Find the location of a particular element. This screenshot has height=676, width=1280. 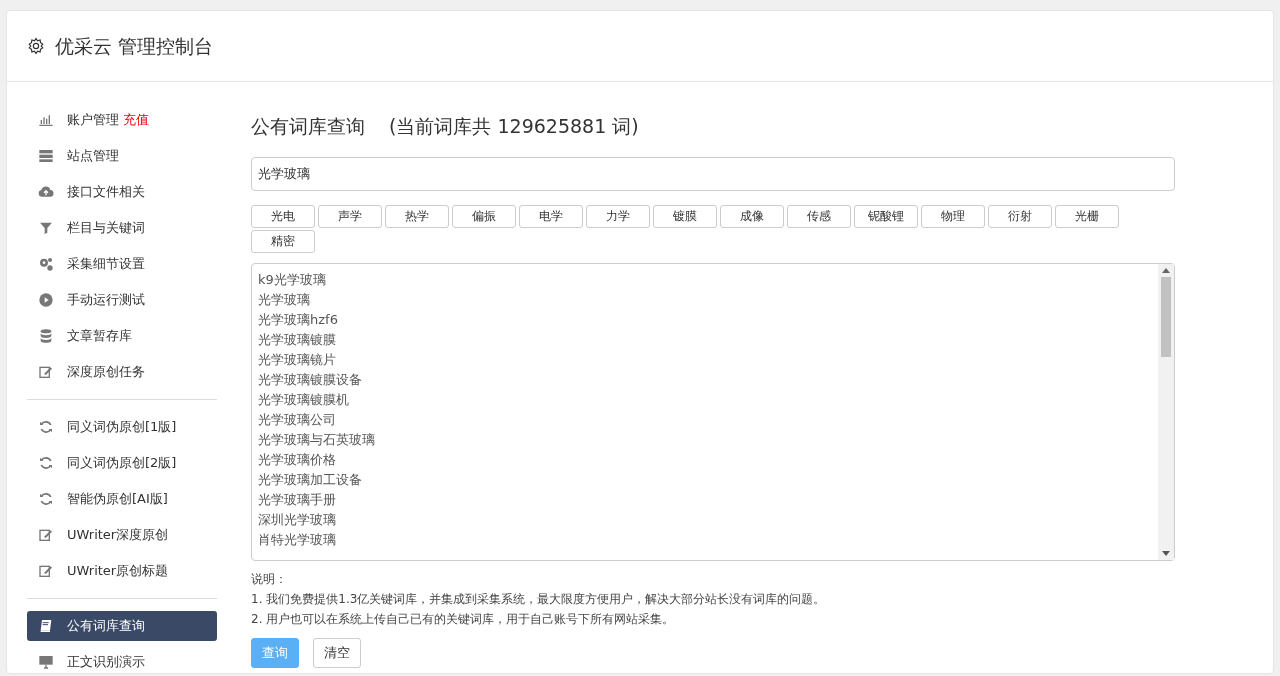

result-item: 光学玻璃价格 is located at coordinates (705, 459).